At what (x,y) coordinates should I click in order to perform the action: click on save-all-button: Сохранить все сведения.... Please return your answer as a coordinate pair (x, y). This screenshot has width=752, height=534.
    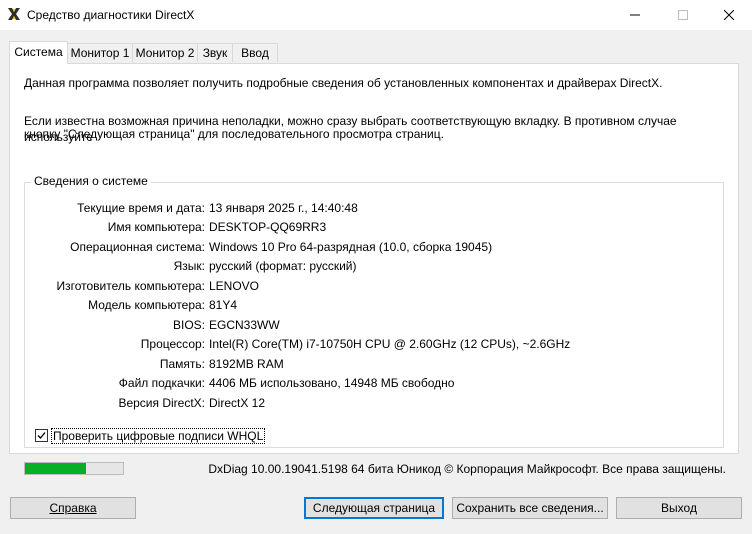
    Looking at the image, I should click on (530, 508).